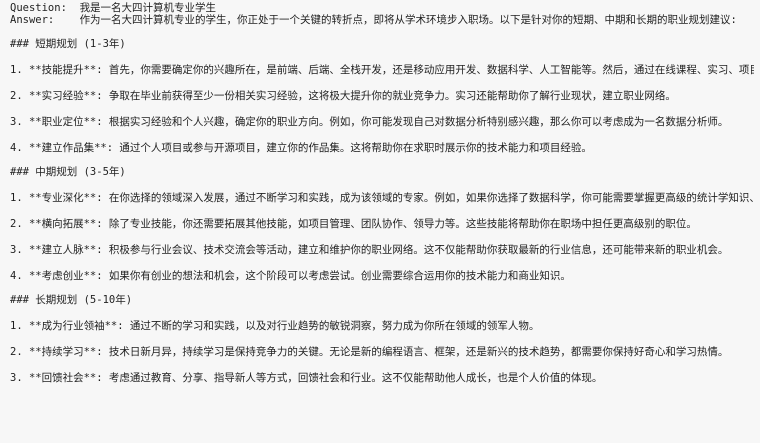  Describe the element at coordinates (68, 44) in the screenshot. I see `section-heading-short-term: ### 短期规划 (1-3年)` at that location.